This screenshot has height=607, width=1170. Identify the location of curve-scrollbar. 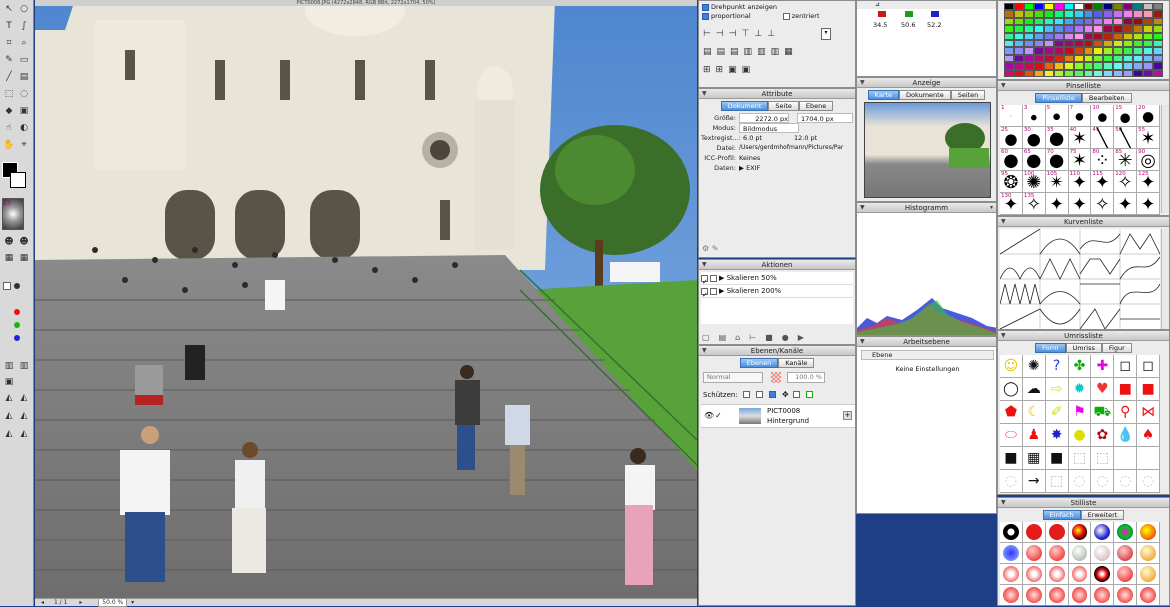
(1165, 279).